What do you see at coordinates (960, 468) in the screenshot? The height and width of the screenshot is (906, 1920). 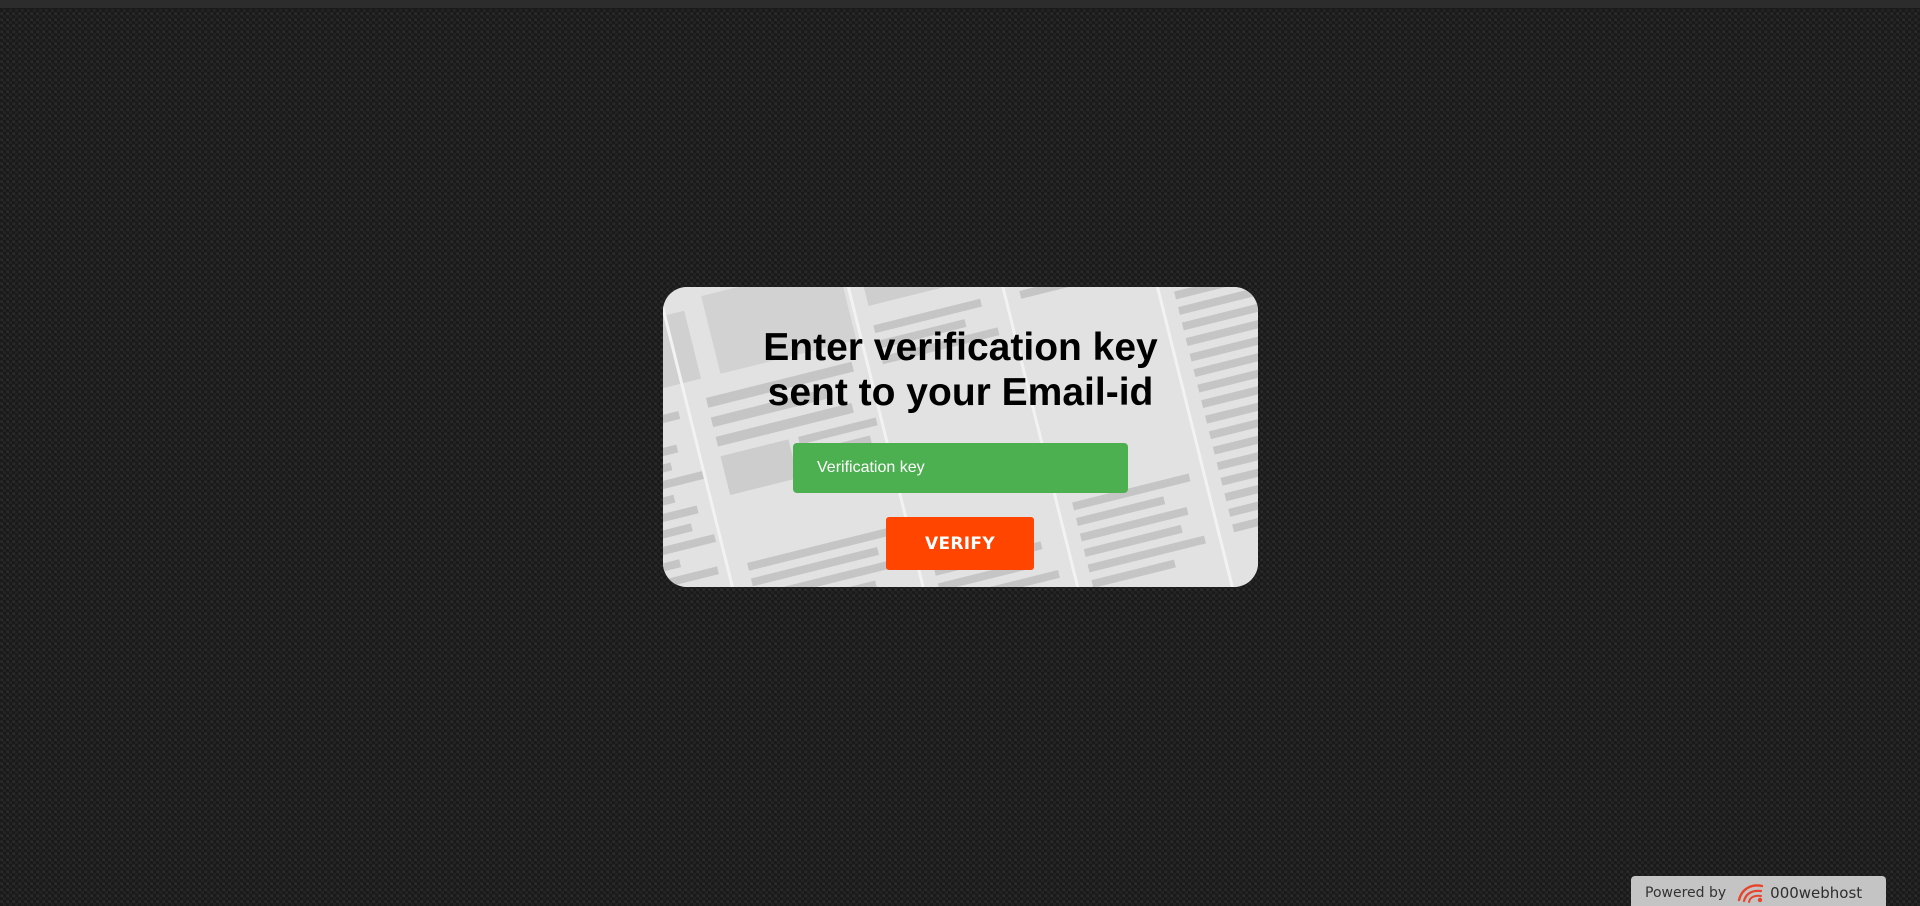 I see `verification-key-input` at bounding box center [960, 468].